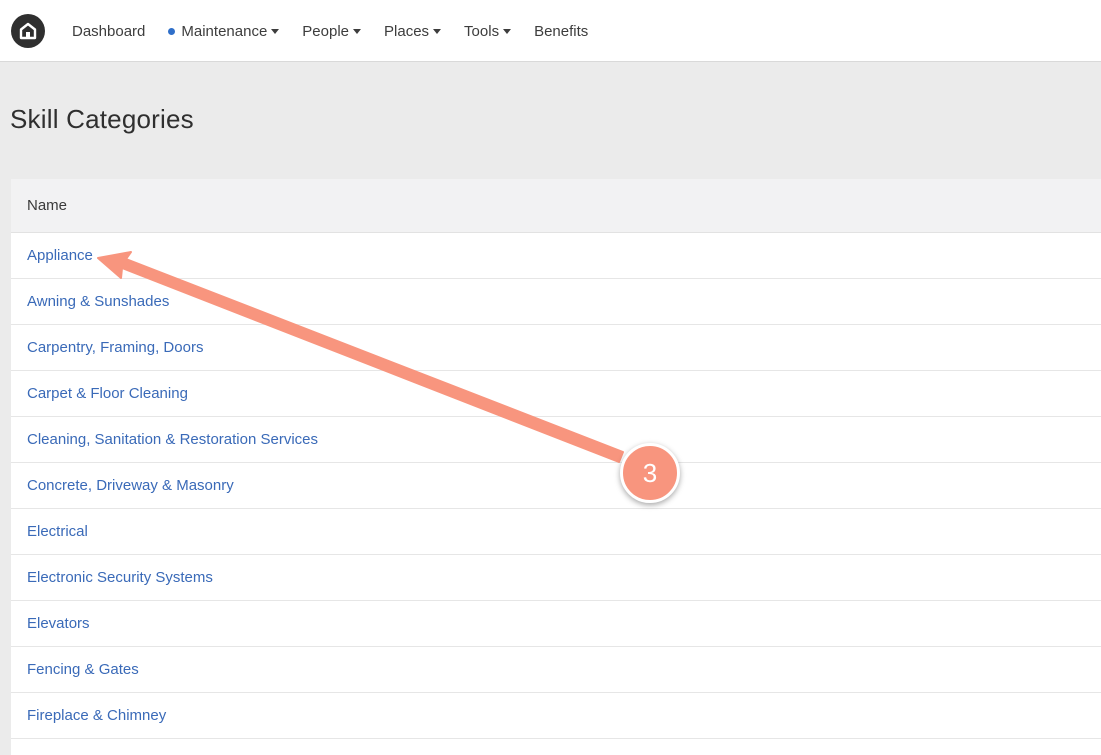 Image resolution: width=1101 pixels, height=755 pixels. I want to click on table-row: Fireplace & Chimney, so click(556, 716).